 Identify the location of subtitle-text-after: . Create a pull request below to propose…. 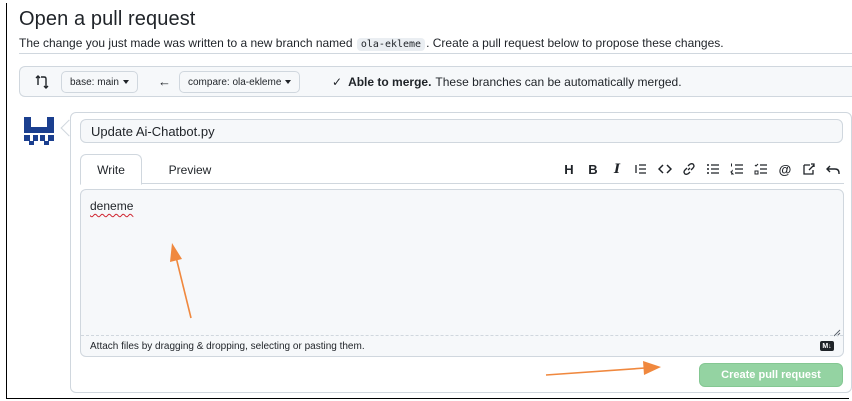
(575, 43).